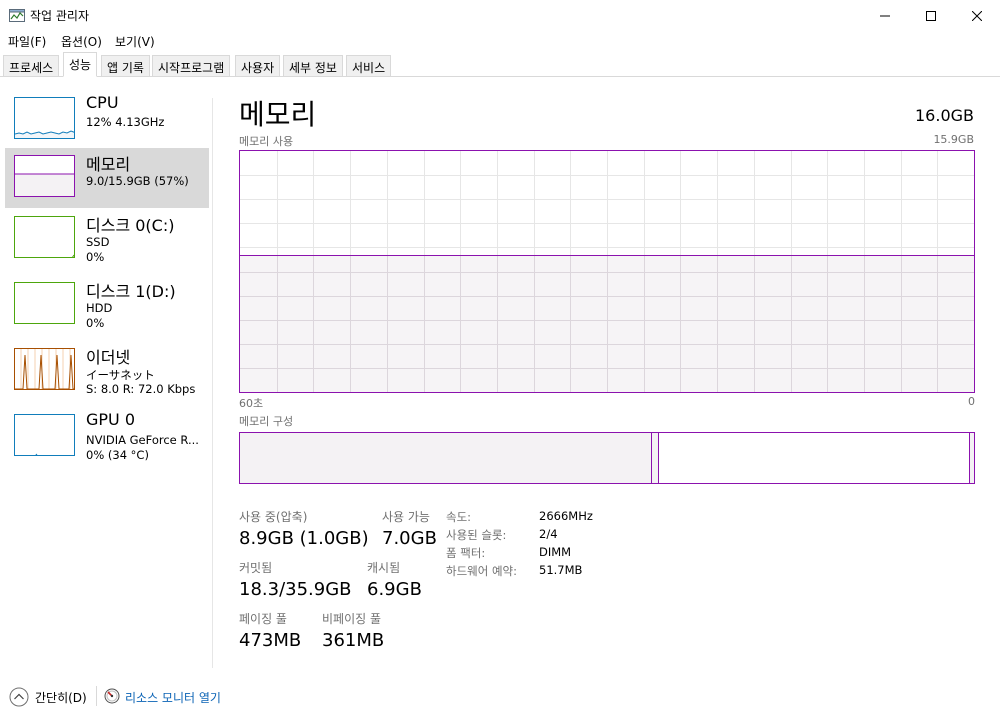 Image resolution: width=1000 pixels, height=722 pixels. Describe the element at coordinates (266, 421) in the screenshot. I see `memory-composition-label: 메모리 구성` at that location.